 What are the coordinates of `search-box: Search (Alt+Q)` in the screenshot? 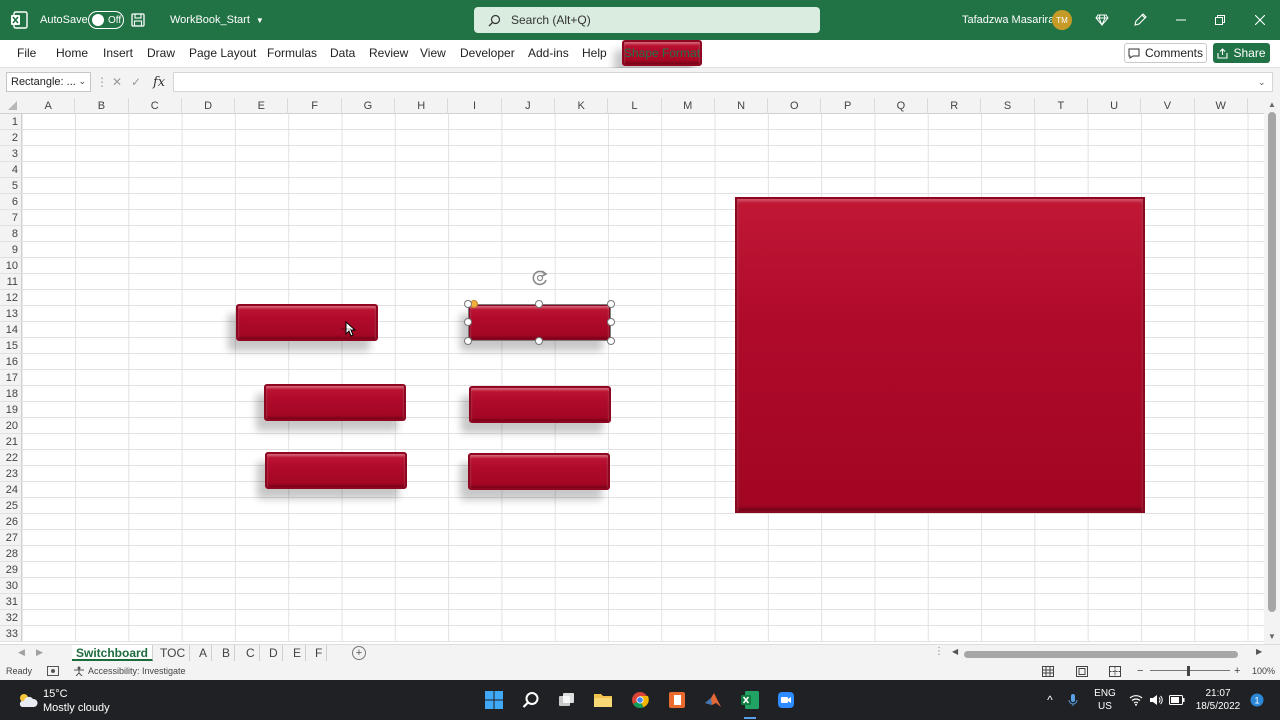 It's located at (647, 20).